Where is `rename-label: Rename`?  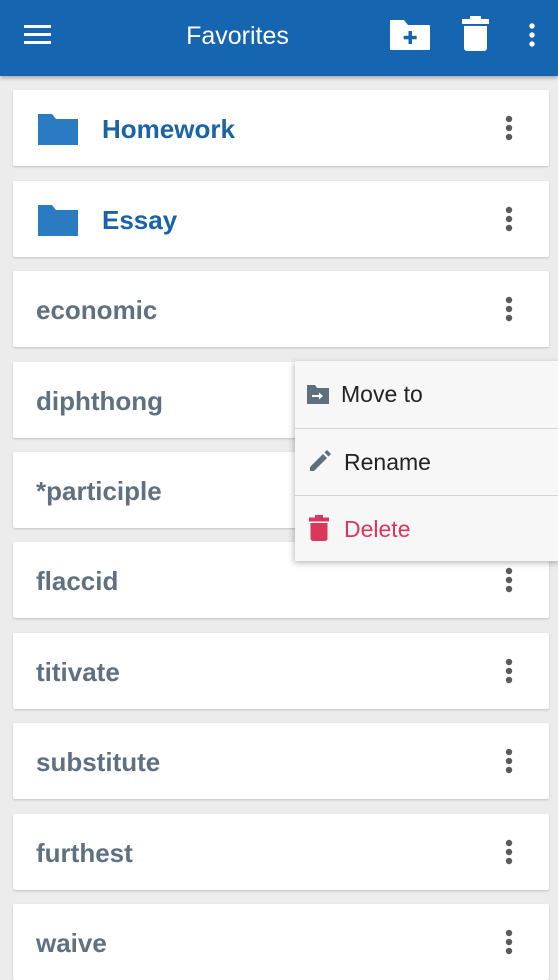
rename-label: Rename is located at coordinates (387, 462).